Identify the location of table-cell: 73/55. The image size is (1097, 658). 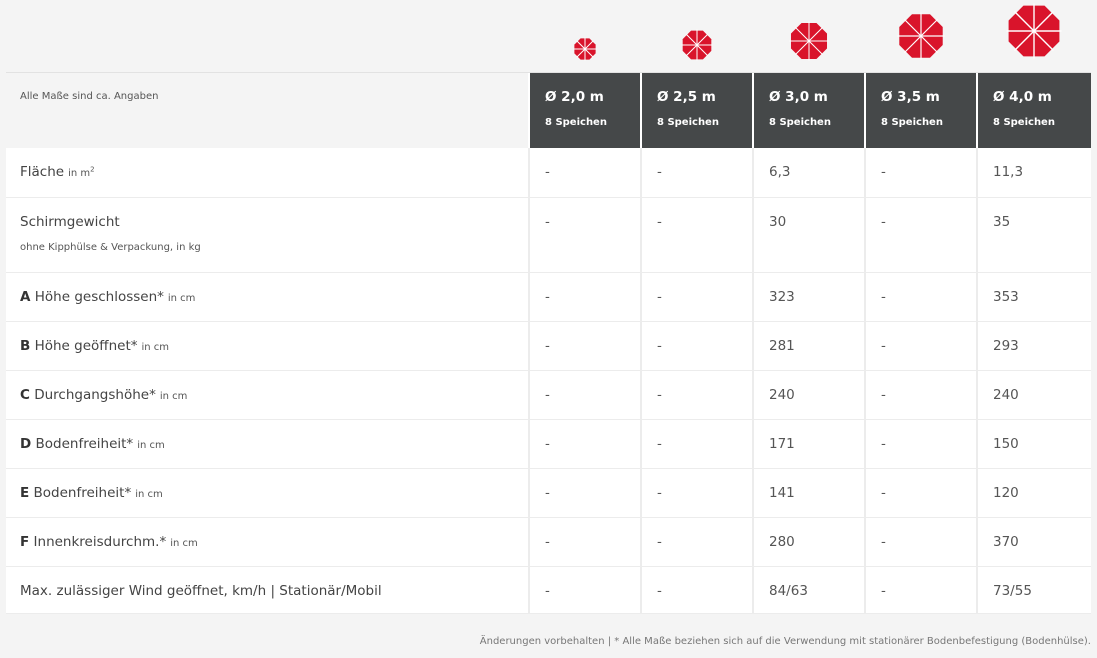
(1033, 590).